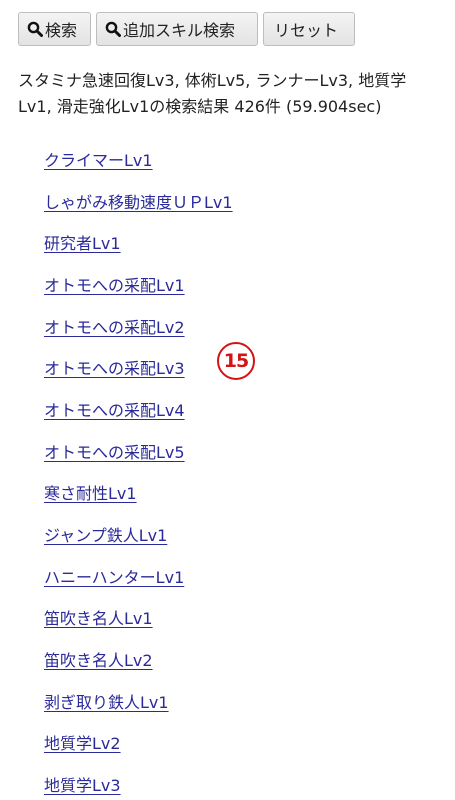  What do you see at coordinates (114, 284) in the screenshot?
I see `result-link: オトモへの采配Lv1` at bounding box center [114, 284].